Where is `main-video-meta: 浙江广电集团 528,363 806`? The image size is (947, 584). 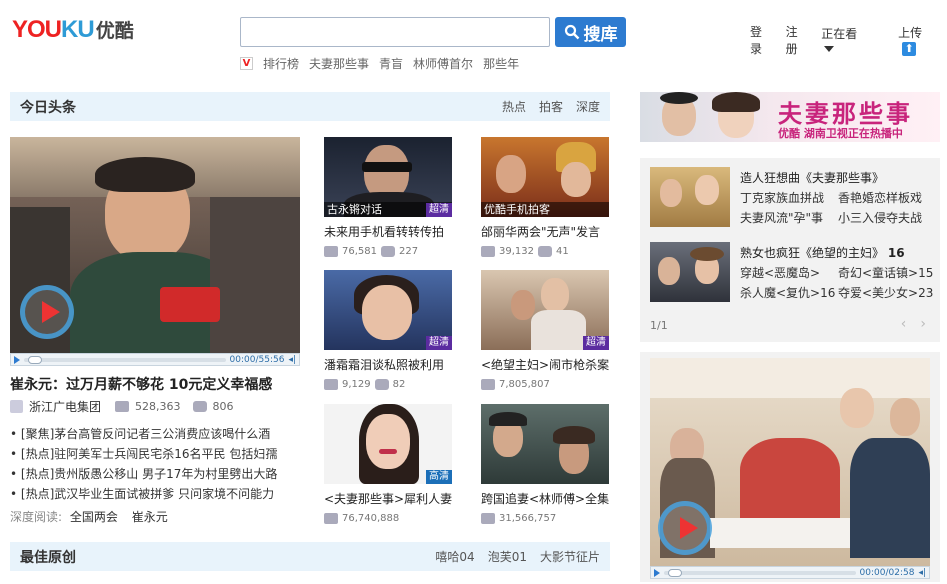 main-video-meta: 浙江广电集团 528,363 806 is located at coordinates (122, 406).